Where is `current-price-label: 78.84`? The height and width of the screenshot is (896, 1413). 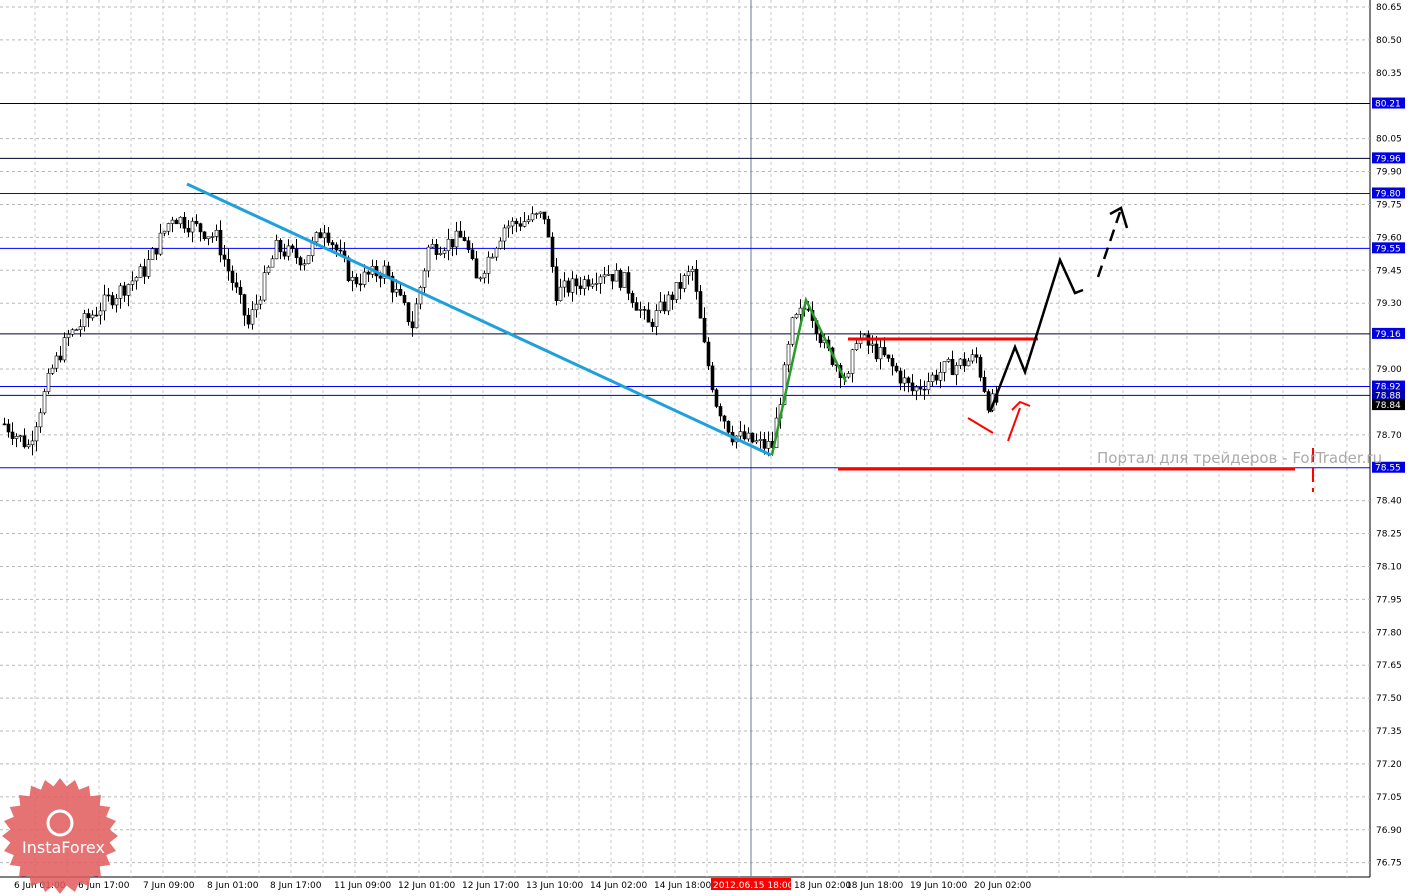
current-price-label: 78.84 is located at coordinates (1388, 406).